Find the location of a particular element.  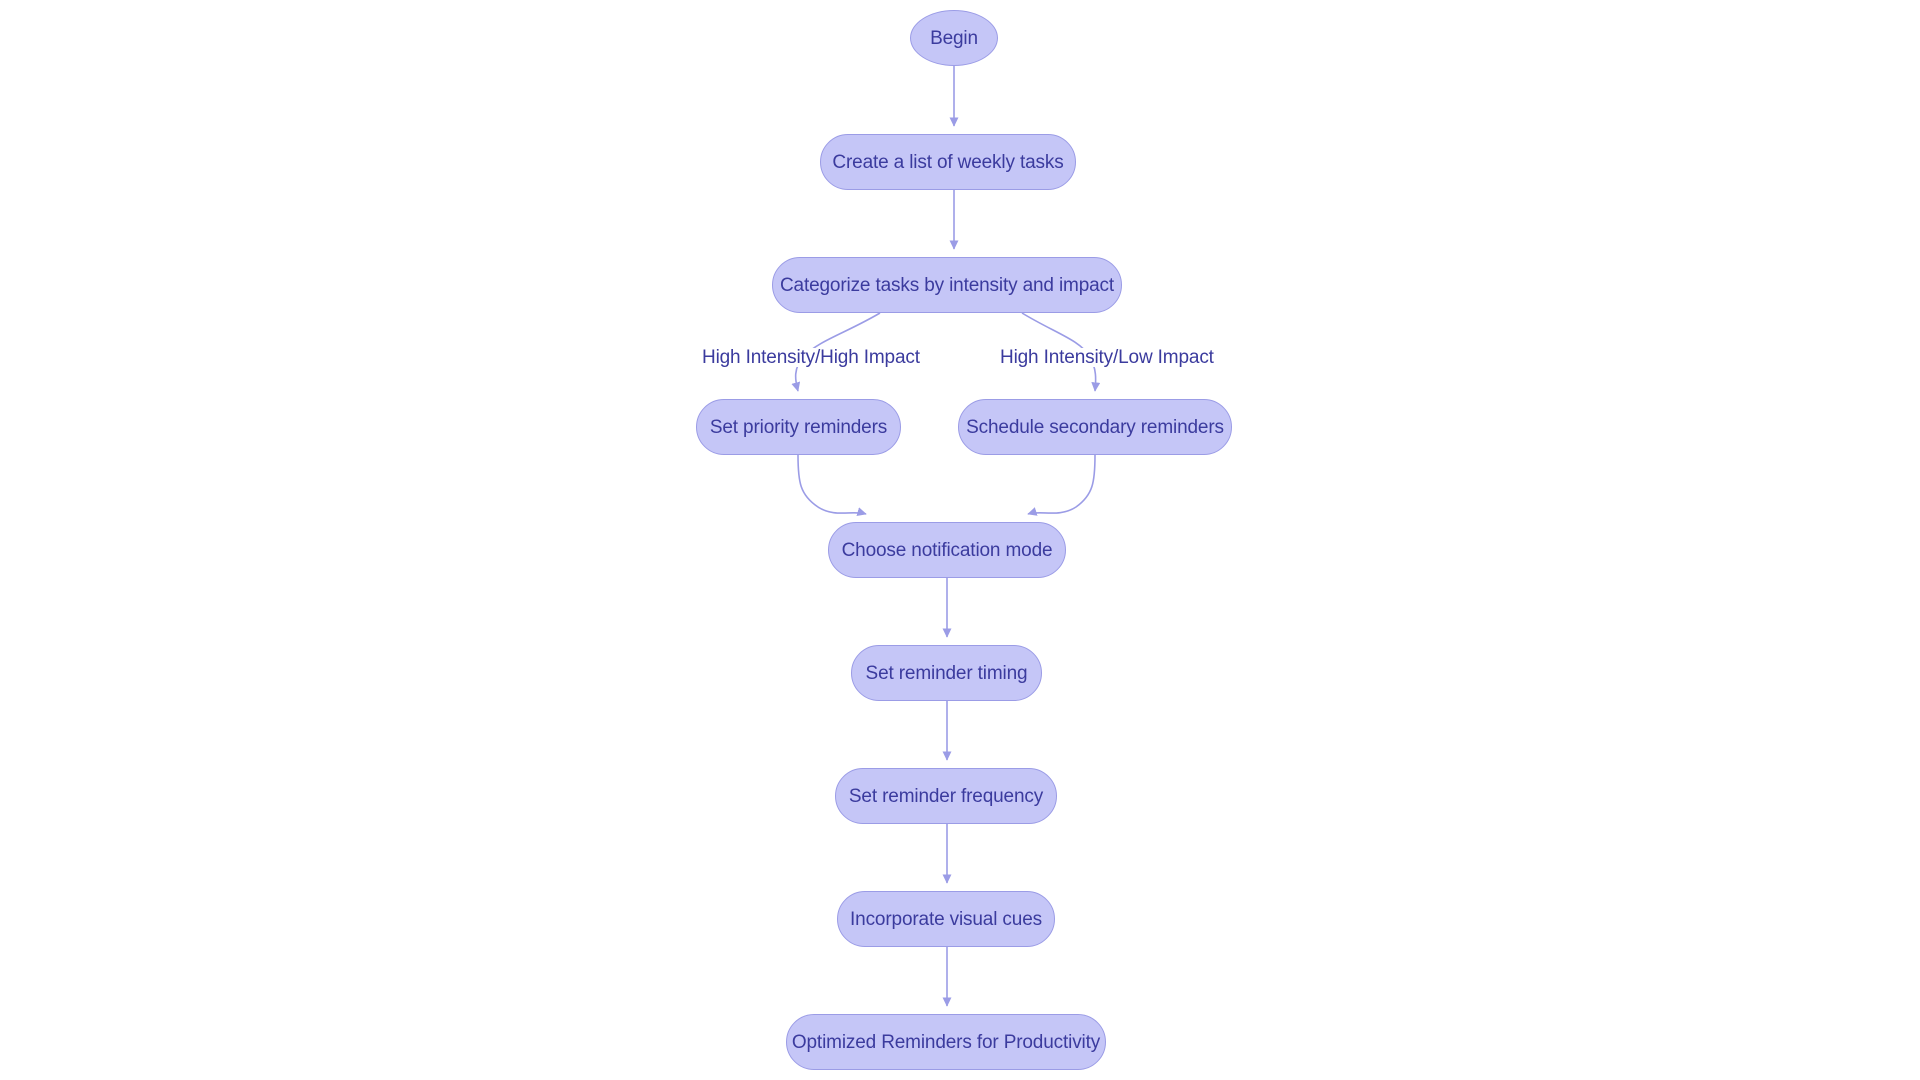

edge-label-high-intensity-high-impact: High Intensity/High Impact is located at coordinates (811, 357).